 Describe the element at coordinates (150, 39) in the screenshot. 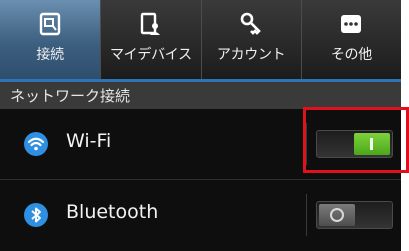

I see `tab-my-device: マイデバイス` at that location.